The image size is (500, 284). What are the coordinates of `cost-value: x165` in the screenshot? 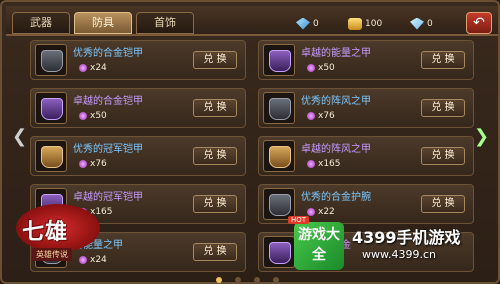 It's located at (329, 164).